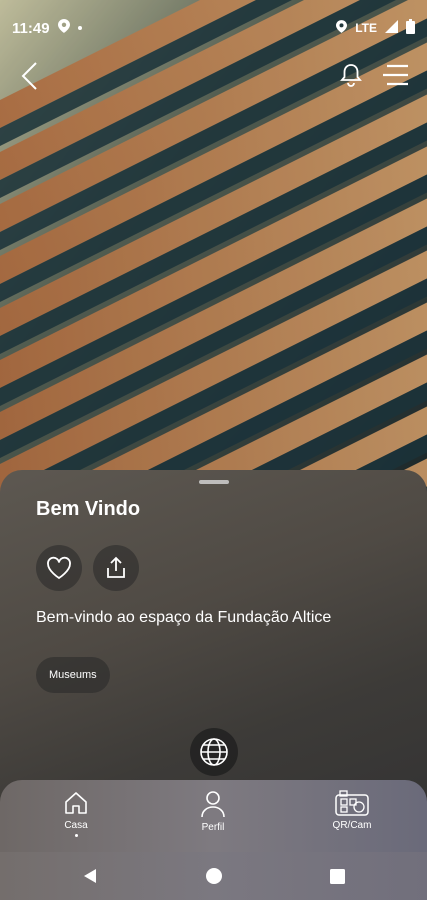 This screenshot has height=900, width=427. I want to click on nav-item-qr-cam: QR/Cam, so click(352, 810).